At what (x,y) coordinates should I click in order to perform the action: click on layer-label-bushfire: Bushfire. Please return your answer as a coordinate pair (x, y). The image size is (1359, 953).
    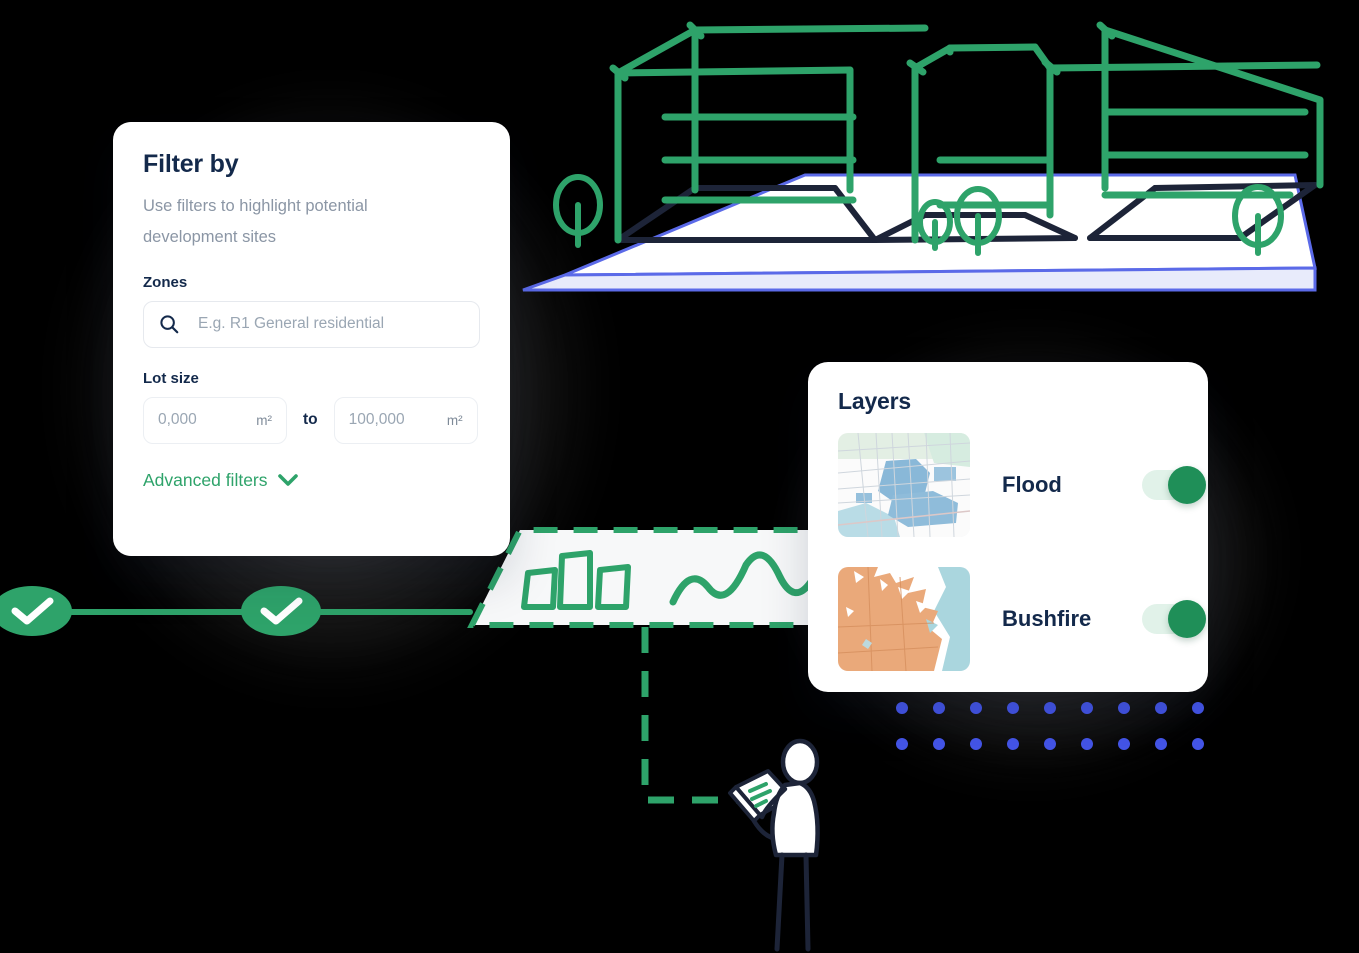
    Looking at the image, I should click on (1047, 618).